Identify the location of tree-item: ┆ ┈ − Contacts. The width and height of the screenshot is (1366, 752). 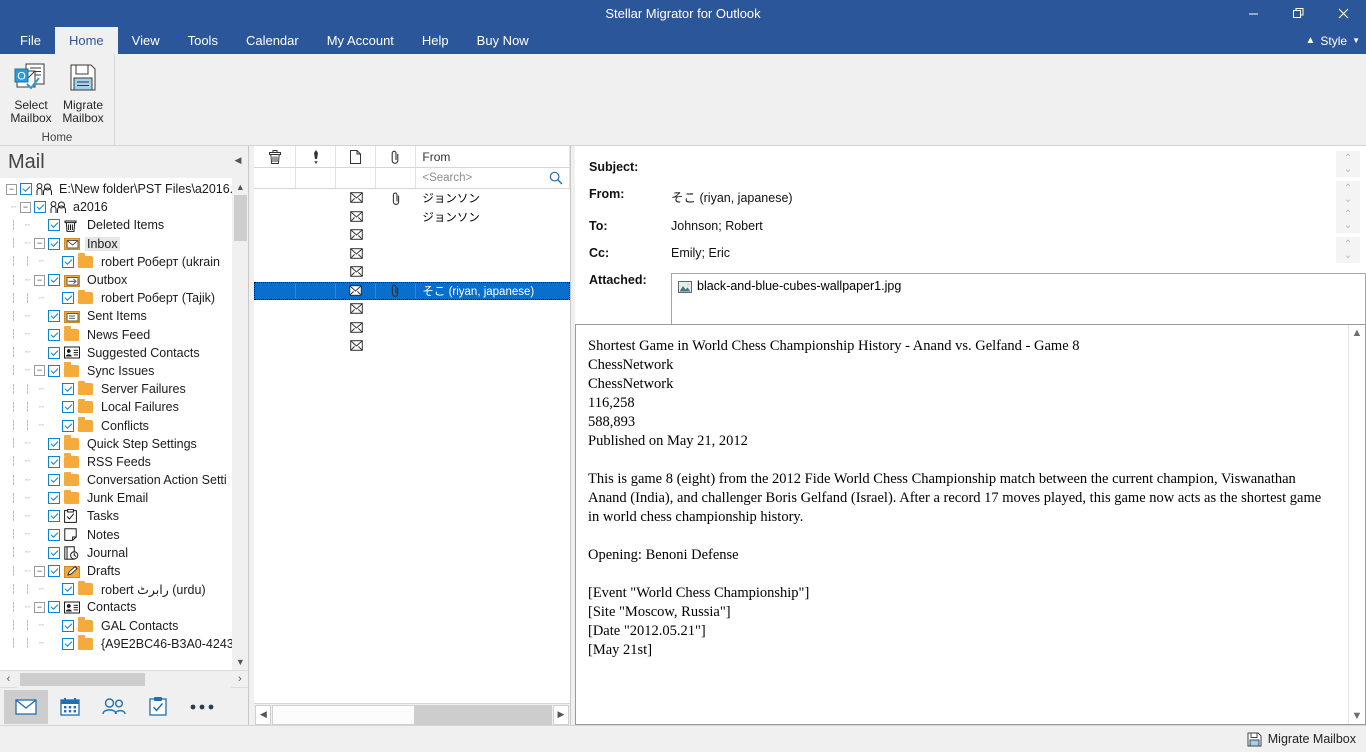
(127, 607).